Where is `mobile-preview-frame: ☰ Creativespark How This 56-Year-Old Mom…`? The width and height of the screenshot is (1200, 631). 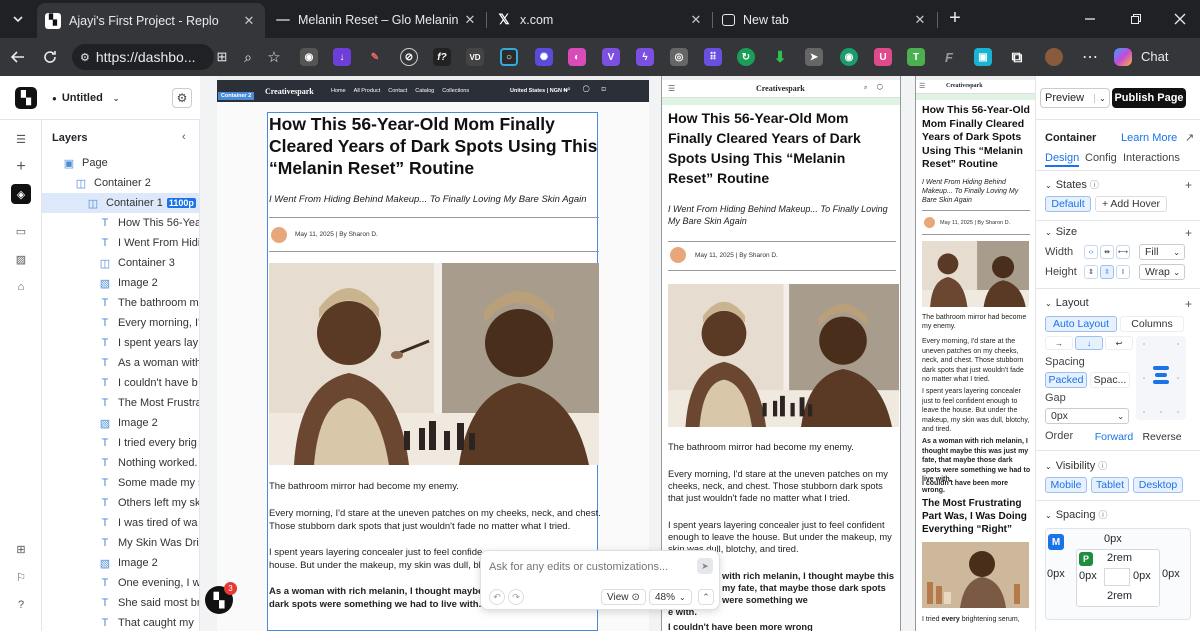 mobile-preview-frame: ☰ Creativespark How This 56-Year-Old Mom… is located at coordinates (975, 353).